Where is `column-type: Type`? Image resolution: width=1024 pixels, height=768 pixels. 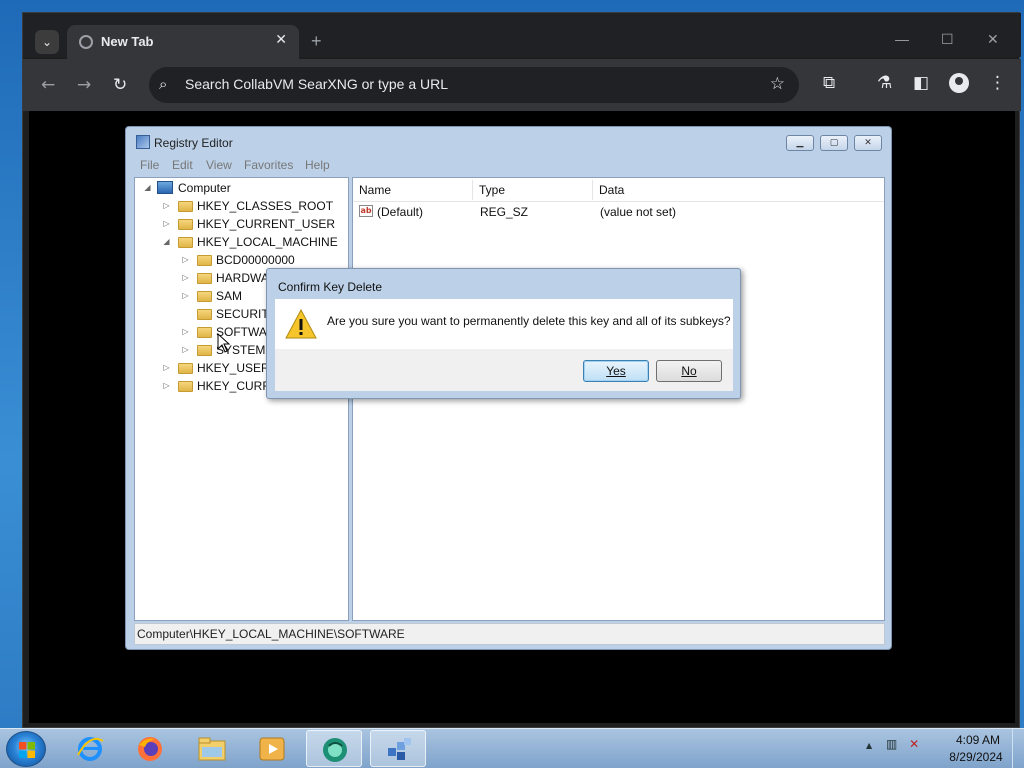
column-type: Type is located at coordinates (533, 190).